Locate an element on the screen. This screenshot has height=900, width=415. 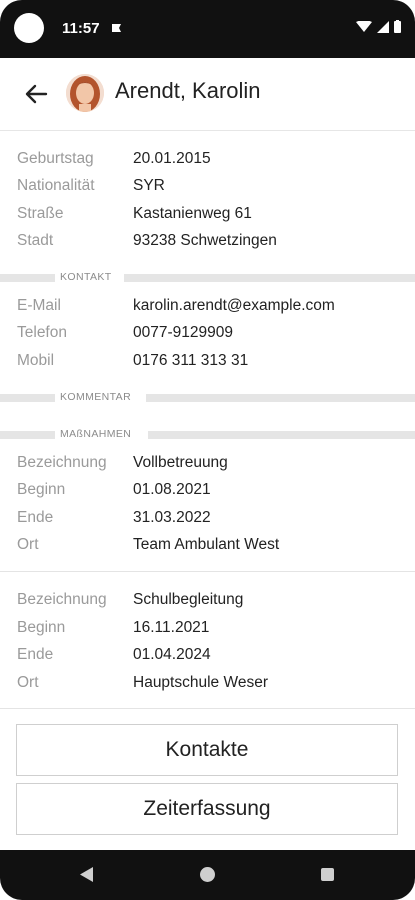
status-time: 11:57 is located at coordinates (81, 28).